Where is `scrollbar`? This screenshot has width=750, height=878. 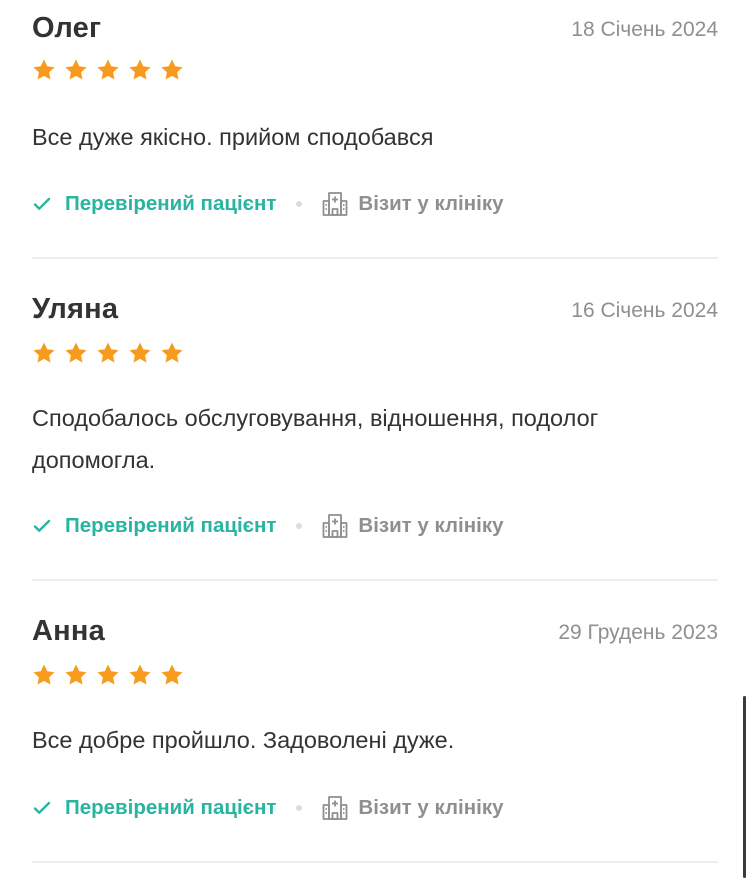
scrollbar is located at coordinates (744, 787).